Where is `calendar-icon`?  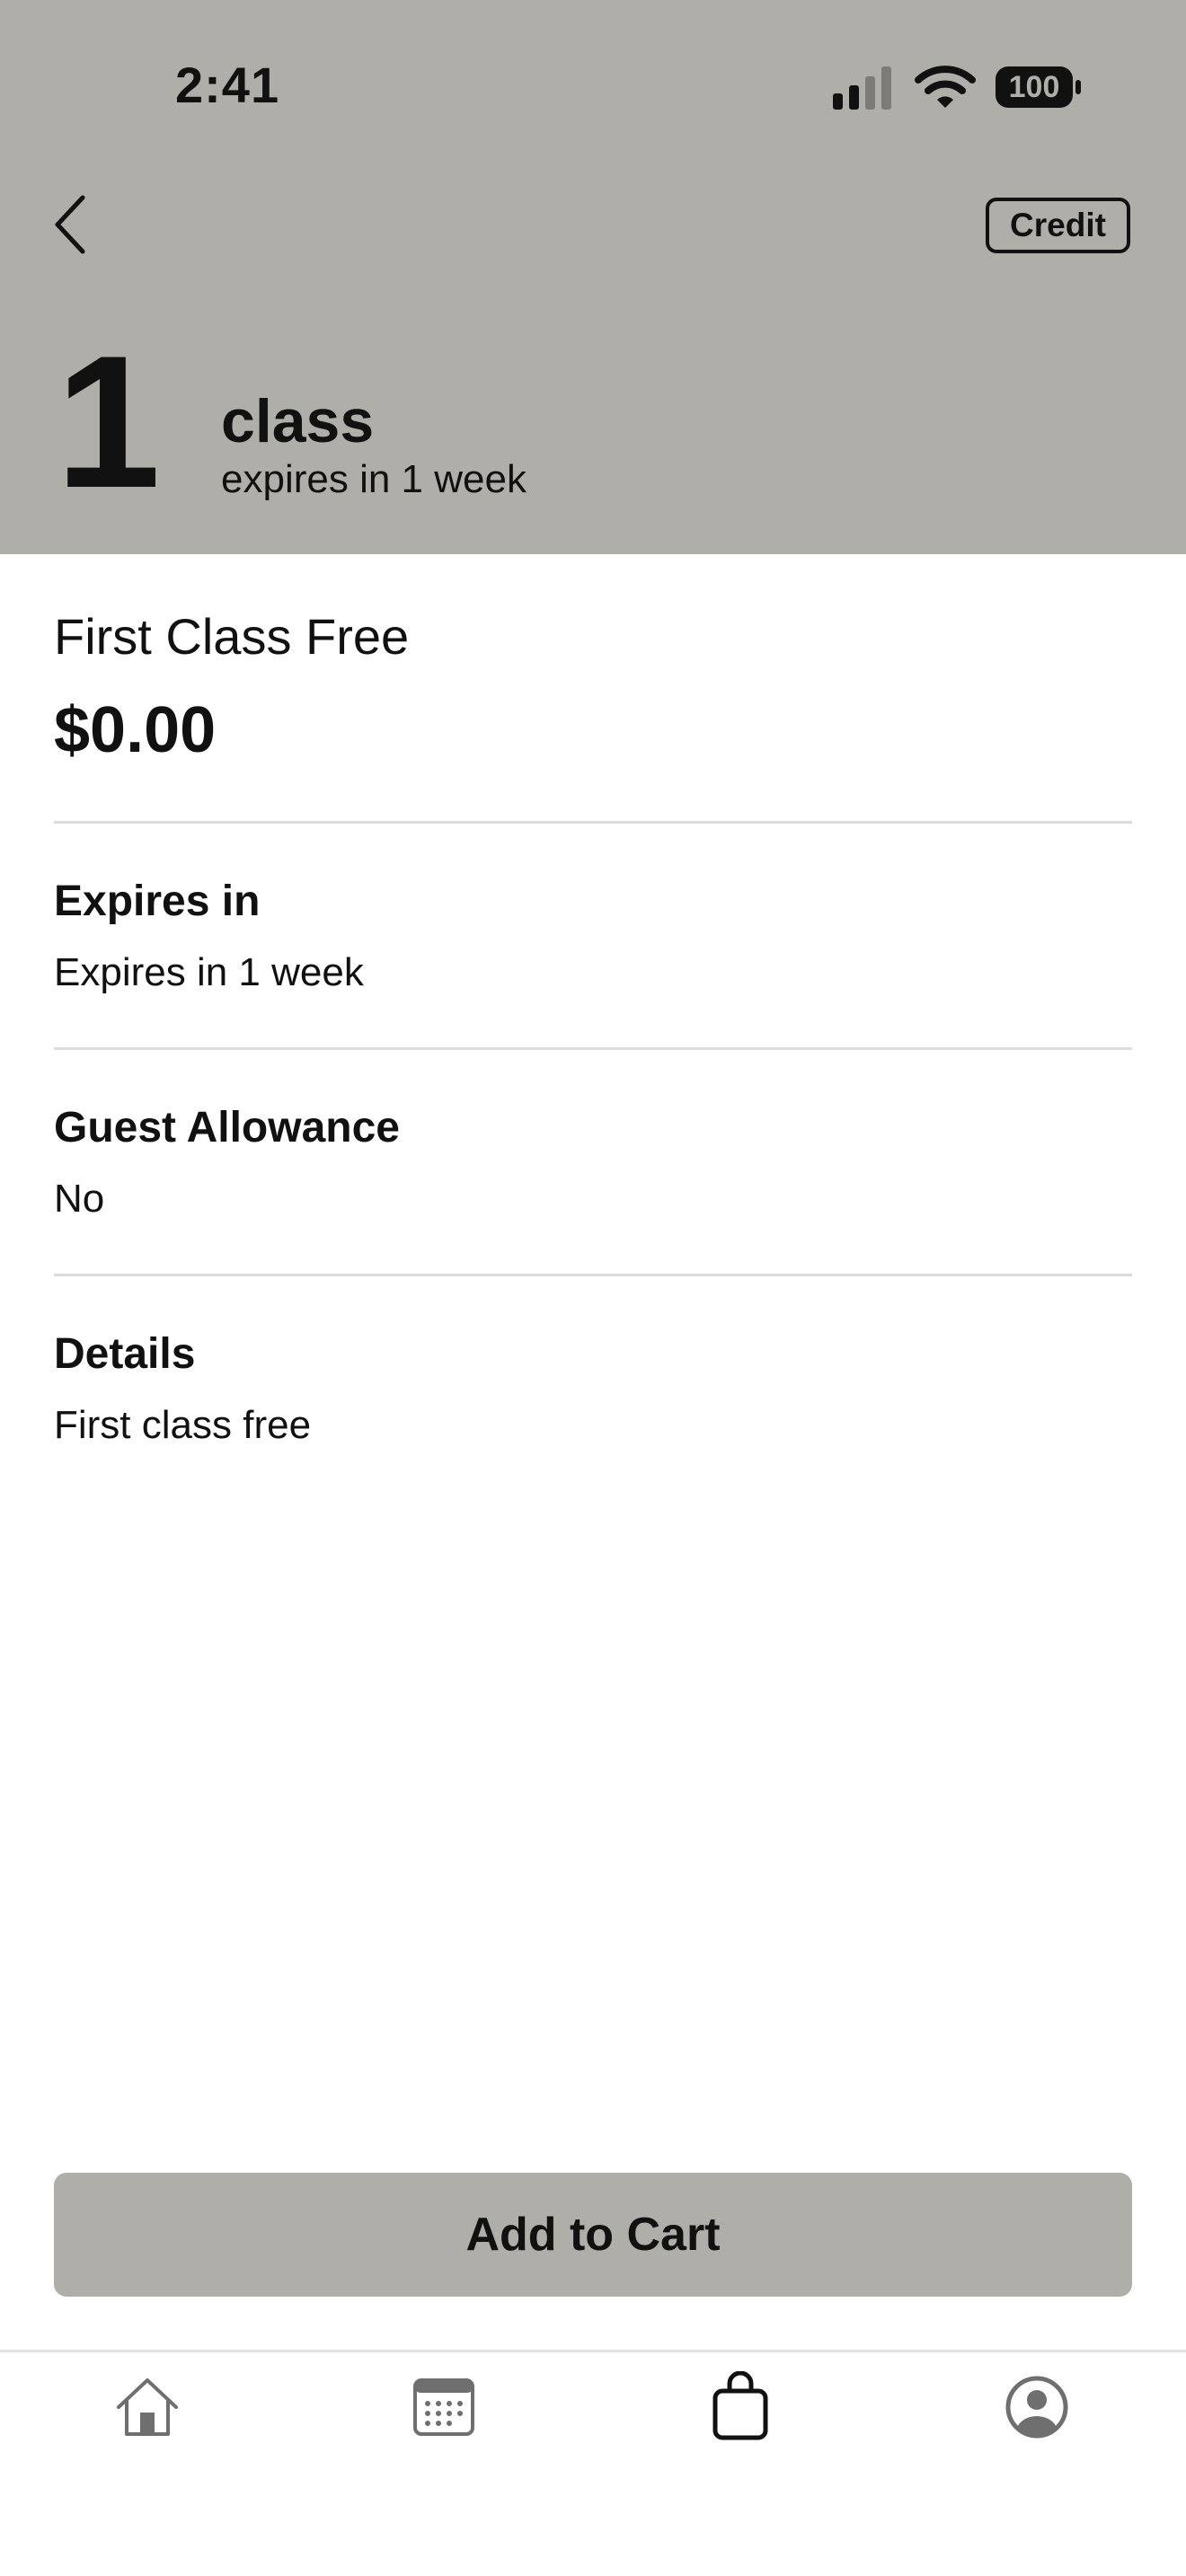
calendar-icon is located at coordinates (443, 2407).